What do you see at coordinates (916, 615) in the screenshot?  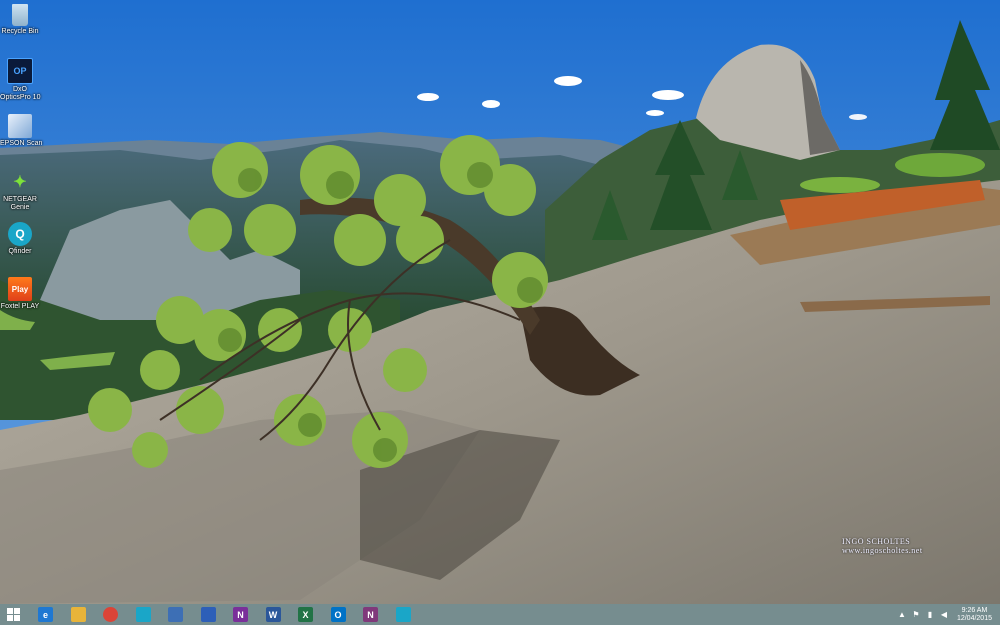 I see `action-center-icon: ⚑` at bounding box center [916, 615].